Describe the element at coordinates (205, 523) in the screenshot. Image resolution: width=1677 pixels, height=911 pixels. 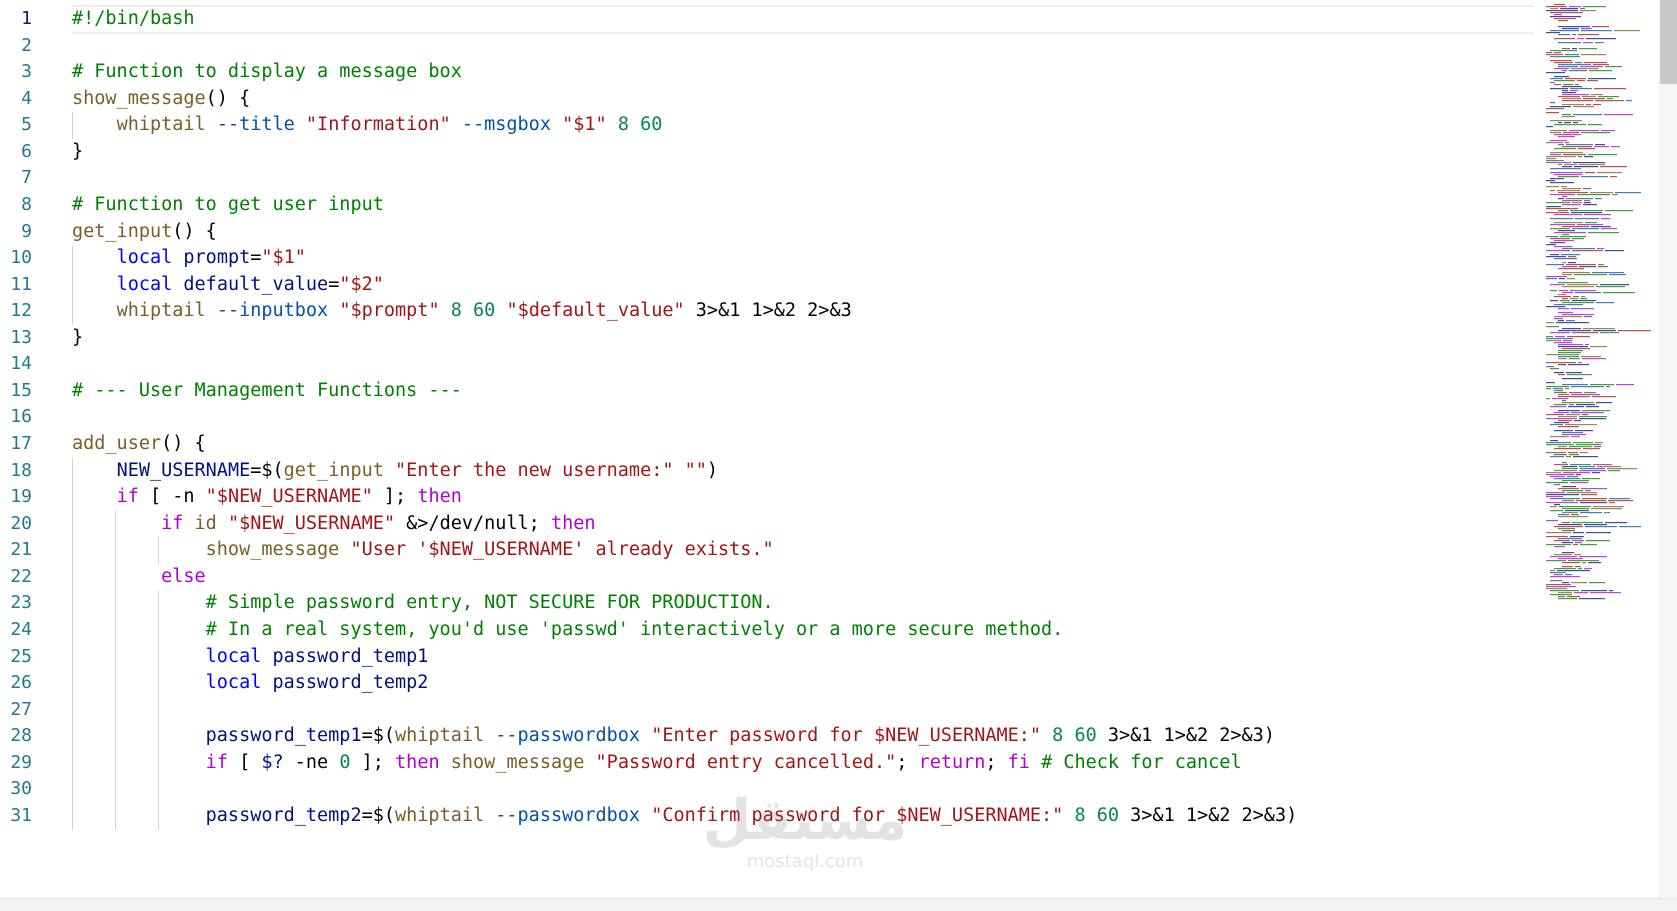
I see `code-token: id` at that location.